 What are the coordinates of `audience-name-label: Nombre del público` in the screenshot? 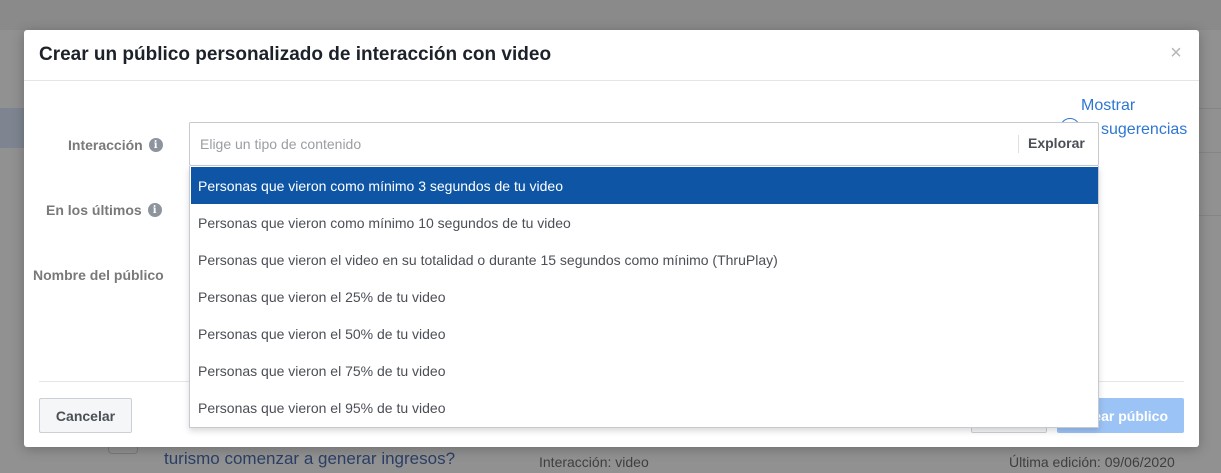 It's located at (98, 275).